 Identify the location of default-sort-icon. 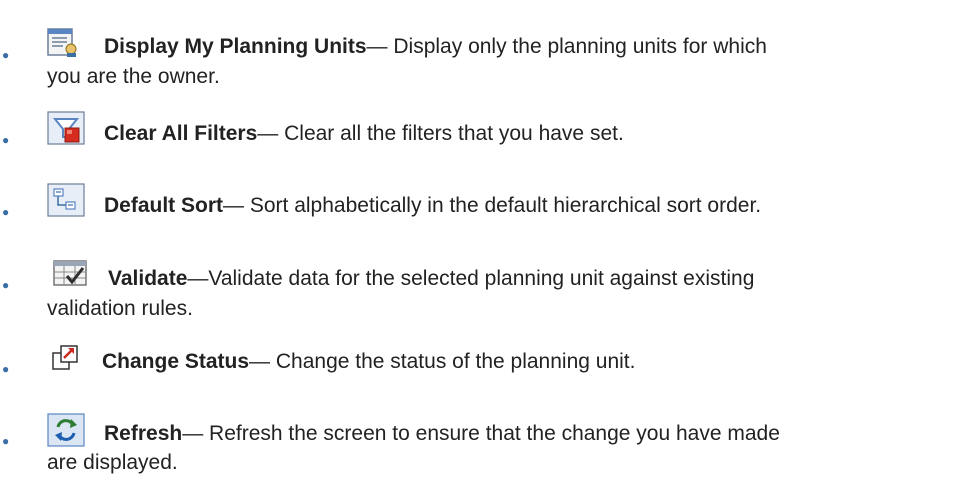
(66, 200).